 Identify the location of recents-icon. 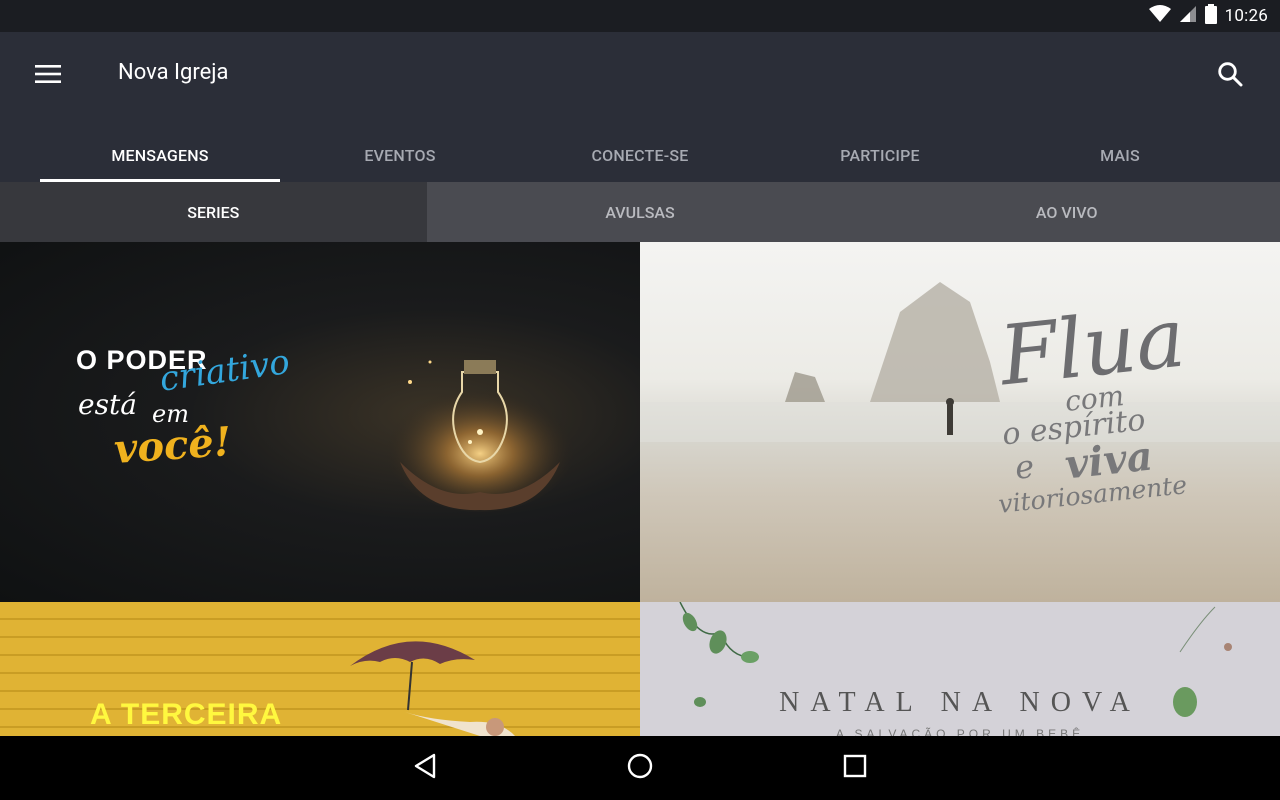
(855, 768).